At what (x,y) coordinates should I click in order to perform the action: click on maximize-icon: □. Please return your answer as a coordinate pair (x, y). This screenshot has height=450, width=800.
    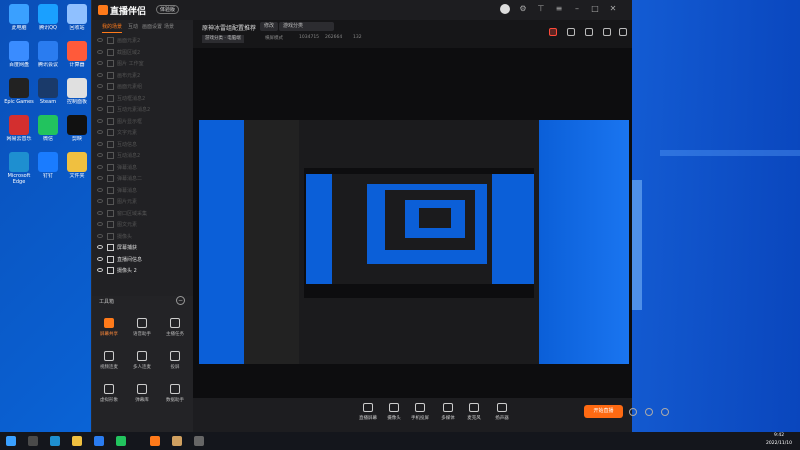
    Looking at the image, I should click on (595, 9).